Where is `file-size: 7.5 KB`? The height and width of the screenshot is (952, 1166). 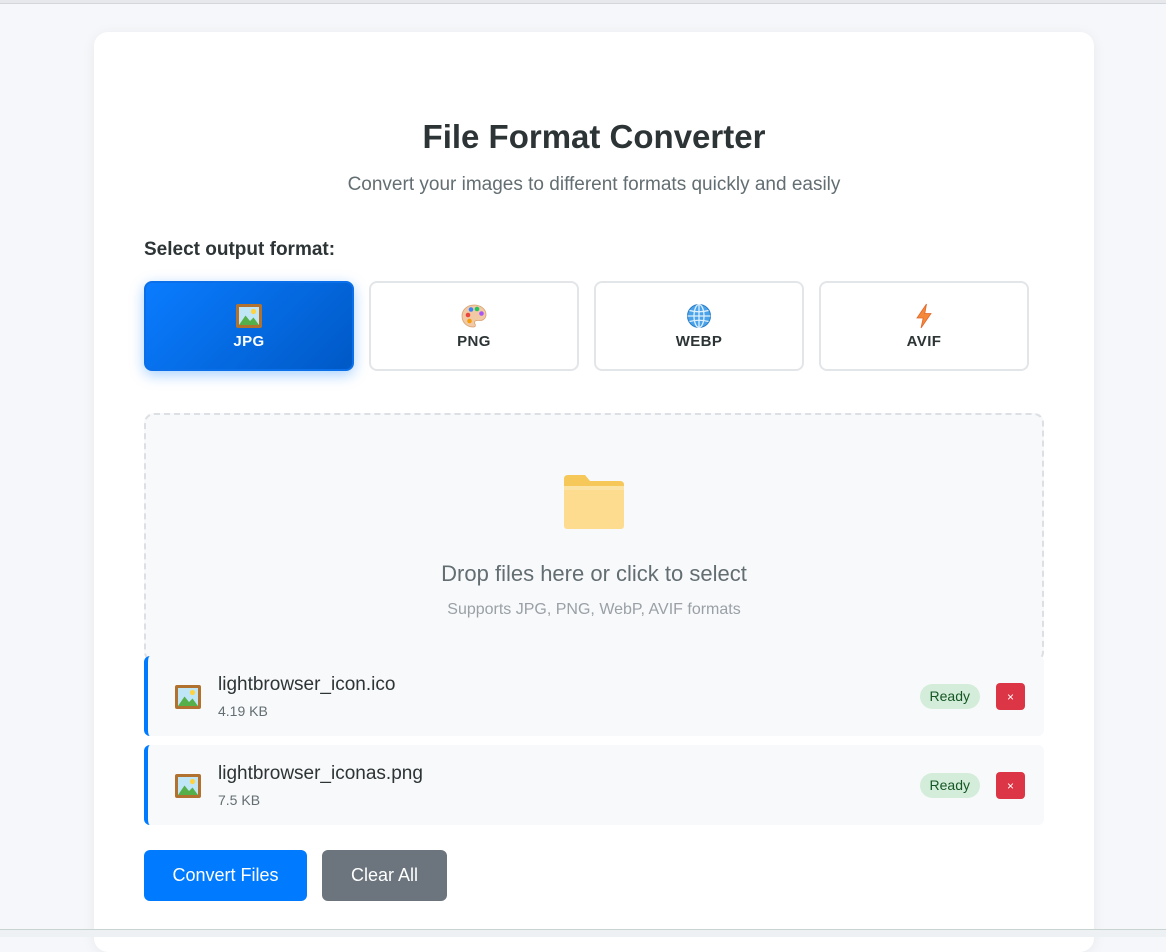
file-size: 7.5 KB is located at coordinates (239, 800).